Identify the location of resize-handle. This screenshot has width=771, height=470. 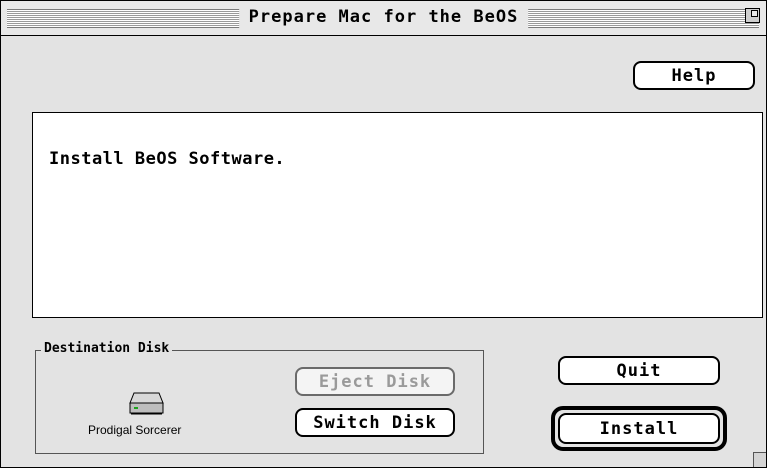
(759, 459).